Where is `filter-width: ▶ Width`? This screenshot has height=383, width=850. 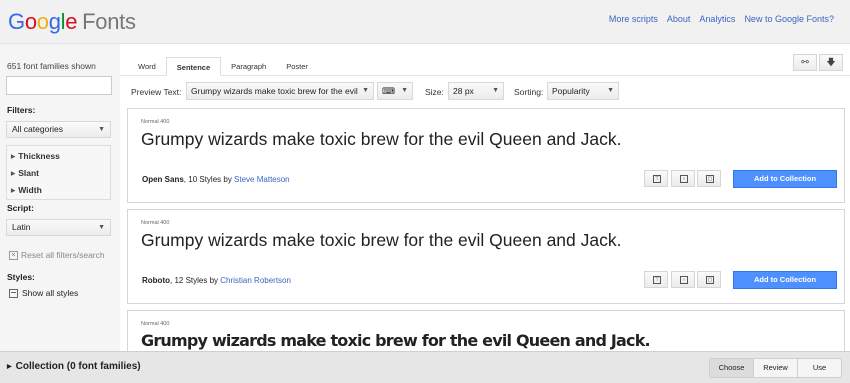 filter-width: ▶ Width is located at coordinates (26, 190).